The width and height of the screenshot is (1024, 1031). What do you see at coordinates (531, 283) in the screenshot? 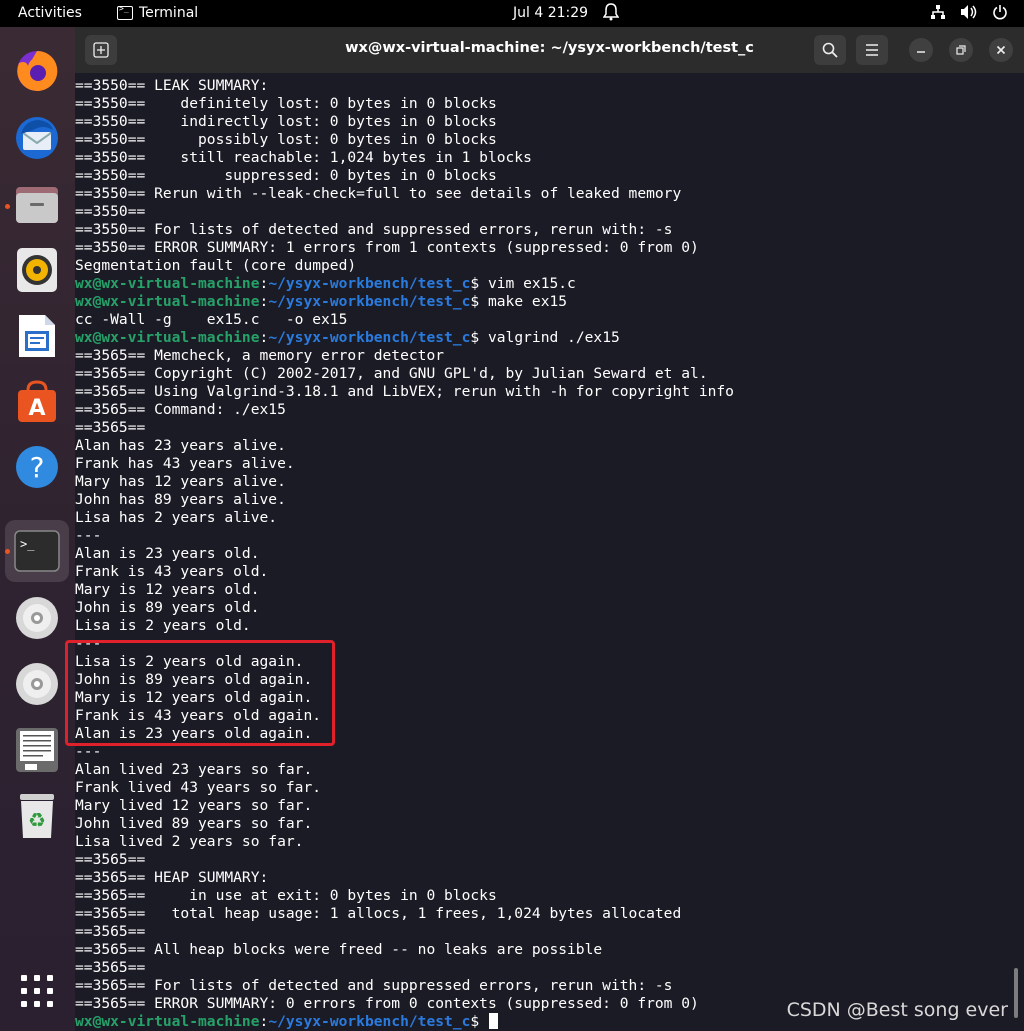
I see `line-text: vim ex15.c` at bounding box center [531, 283].